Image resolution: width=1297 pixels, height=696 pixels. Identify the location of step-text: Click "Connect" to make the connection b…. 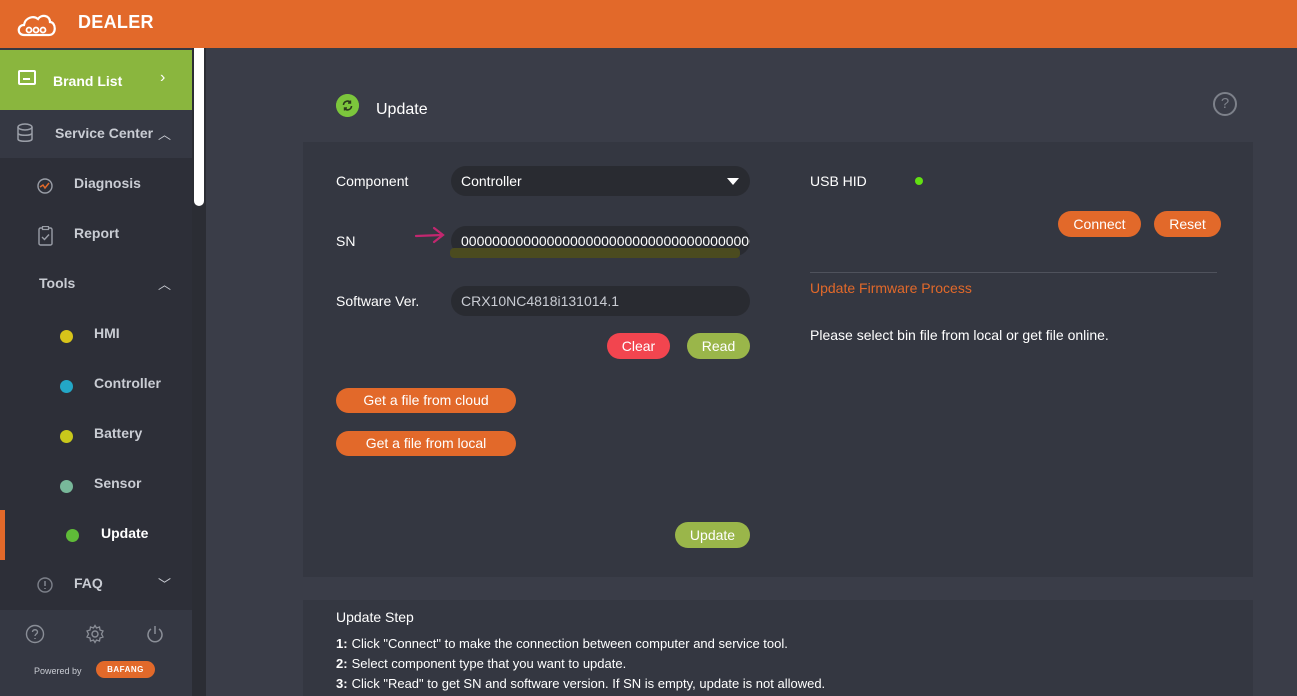
(569, 643).